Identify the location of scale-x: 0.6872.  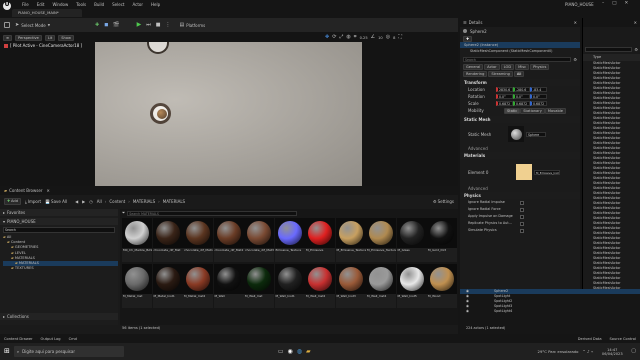
(504, 103).